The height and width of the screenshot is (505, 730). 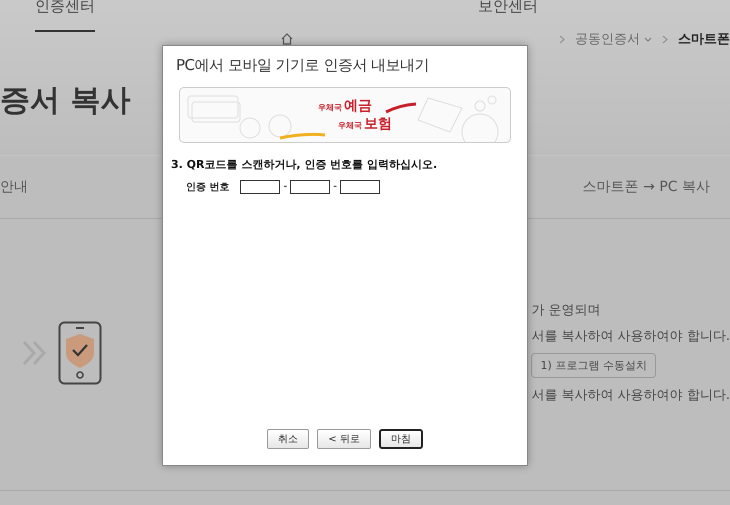 I want to click on nav-tab: 인증센터, so click(x=65, y=16).